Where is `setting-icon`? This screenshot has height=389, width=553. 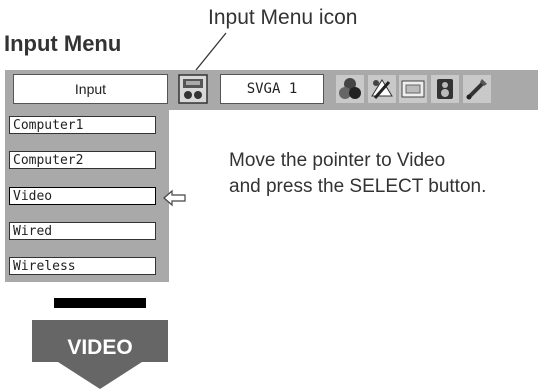 setting-icon is located at coordinates (477, 89).